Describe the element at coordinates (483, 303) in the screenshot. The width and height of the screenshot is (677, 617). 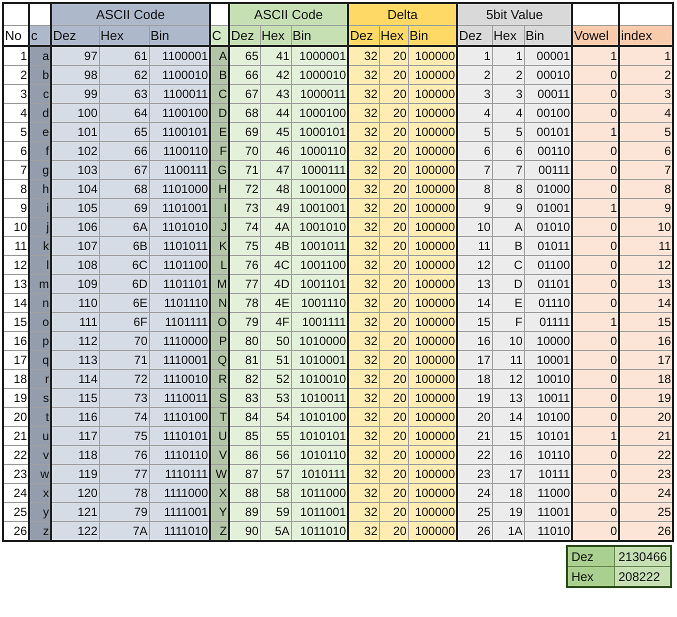
I see `table-cell: 14` at that location.